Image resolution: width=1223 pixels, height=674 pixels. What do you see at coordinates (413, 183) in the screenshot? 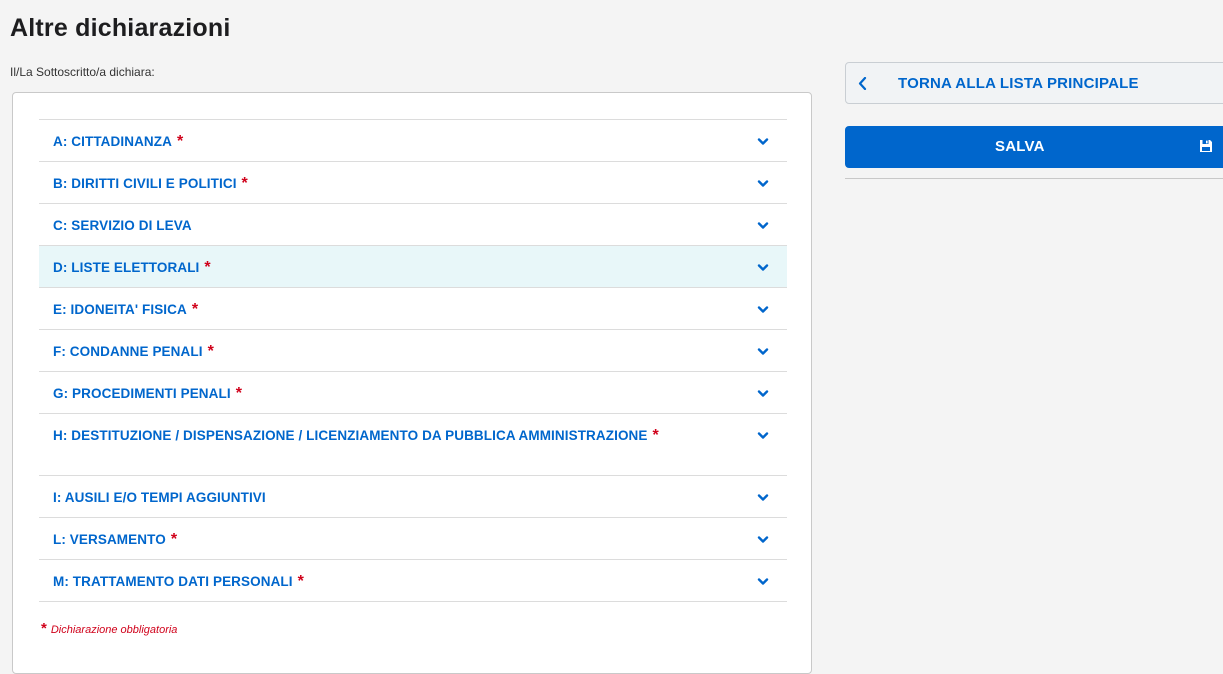
I see `accordion-item: B: DIRITTI CIVILI E POLITICI *` at bounding box center [413, 183].